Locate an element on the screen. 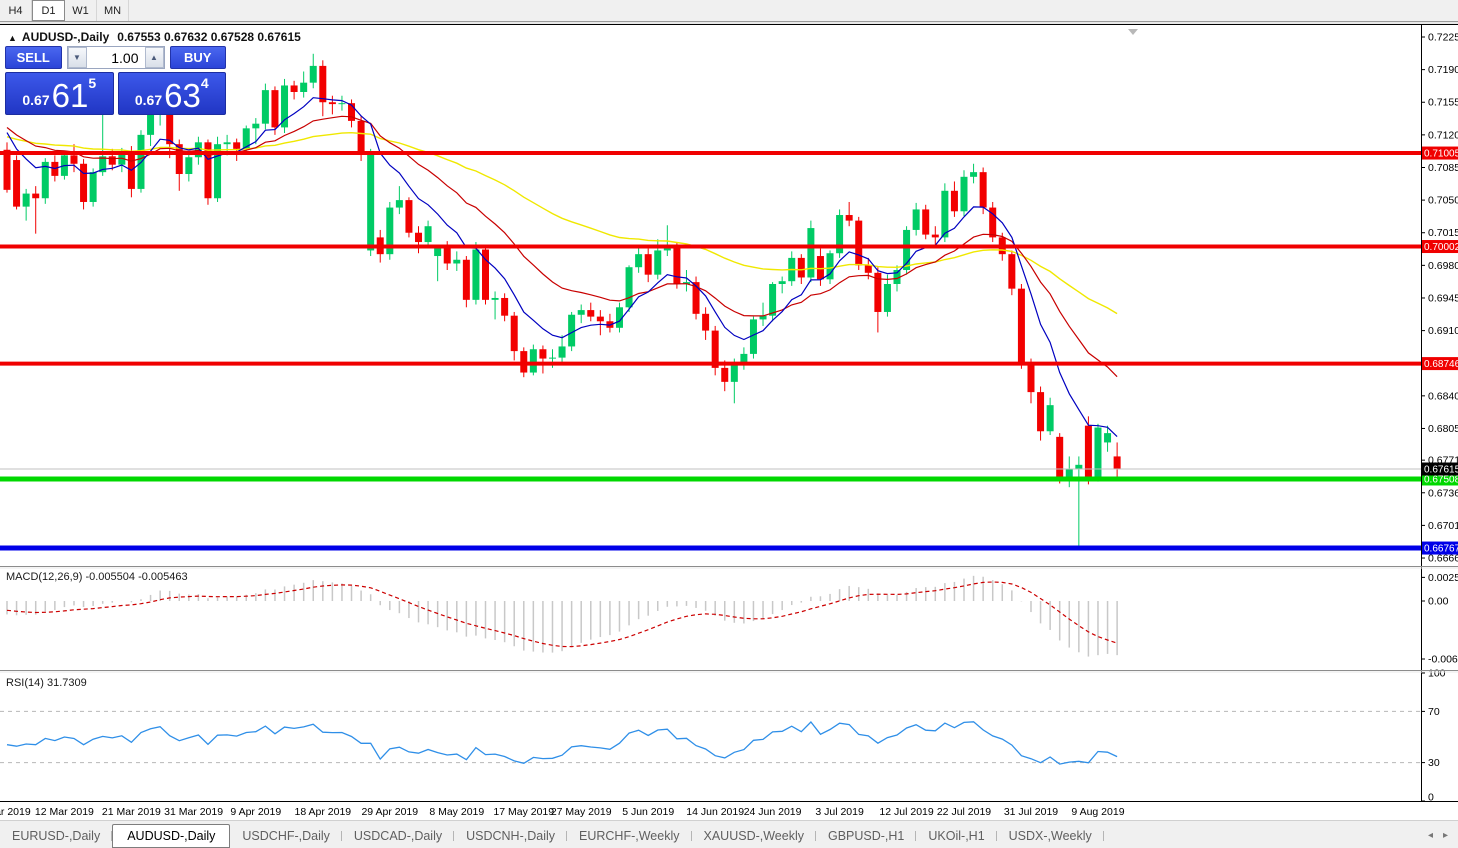 This screenshot has width=1458, height=848. svg-text: 22 Jul 2019 is located at coordinates (964, 812).